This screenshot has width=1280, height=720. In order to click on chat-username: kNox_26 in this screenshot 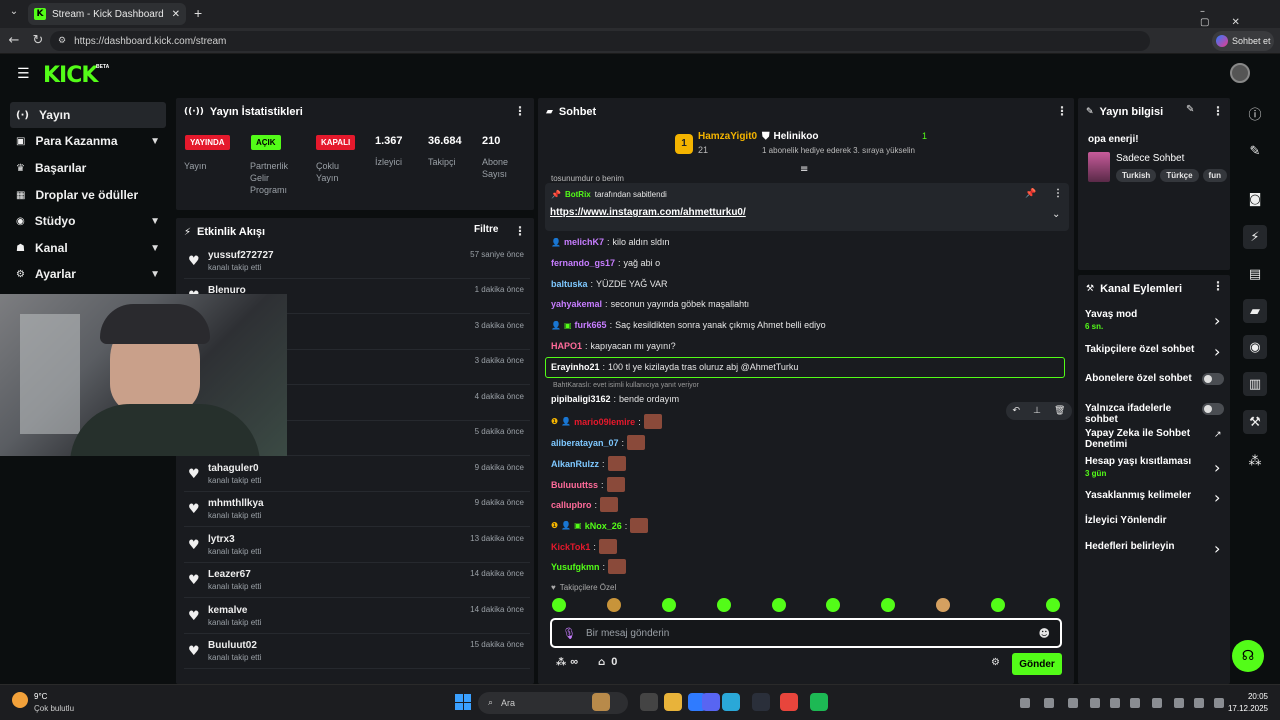, I will do `click(603, 526)`.